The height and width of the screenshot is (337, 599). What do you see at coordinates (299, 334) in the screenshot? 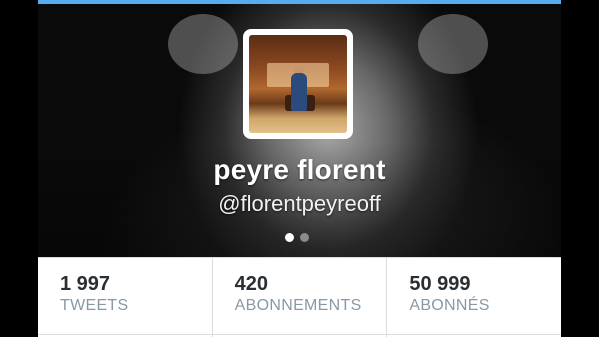
I see `divider` at bounding box center [299, 334].